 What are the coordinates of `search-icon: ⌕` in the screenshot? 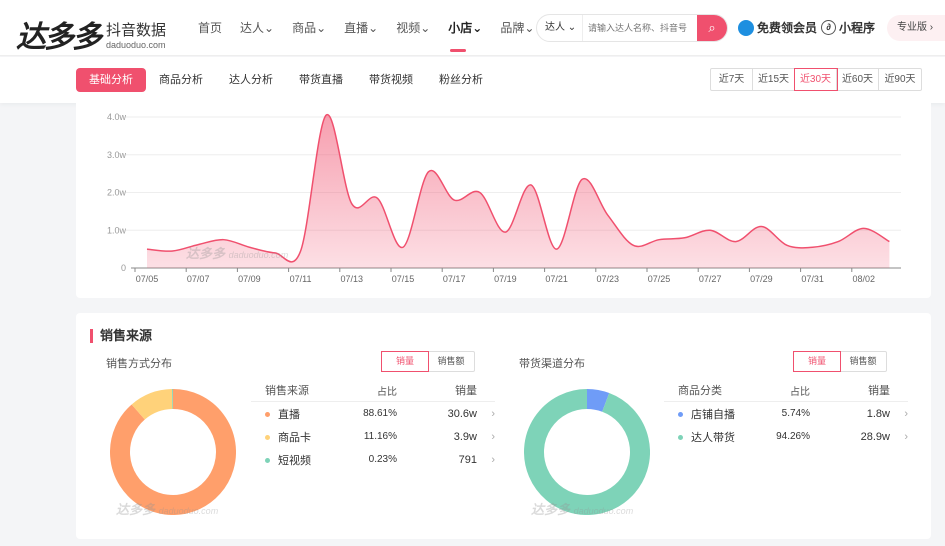 It's located at (712, 27).